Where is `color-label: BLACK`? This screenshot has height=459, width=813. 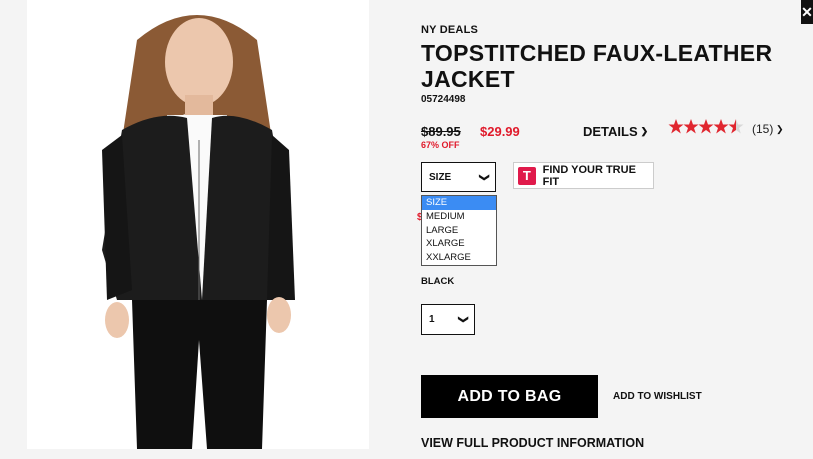 color-label: BLACK is located at coordinates (438, 281).